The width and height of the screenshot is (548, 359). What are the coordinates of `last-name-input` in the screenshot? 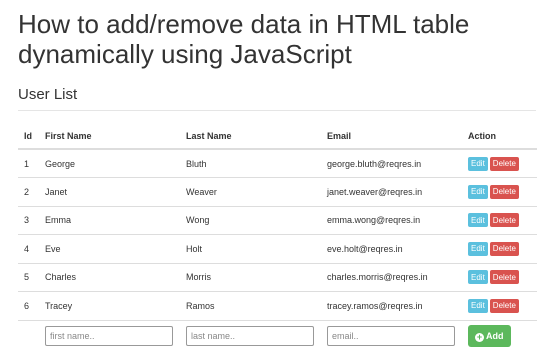 It's located at (250, 336).